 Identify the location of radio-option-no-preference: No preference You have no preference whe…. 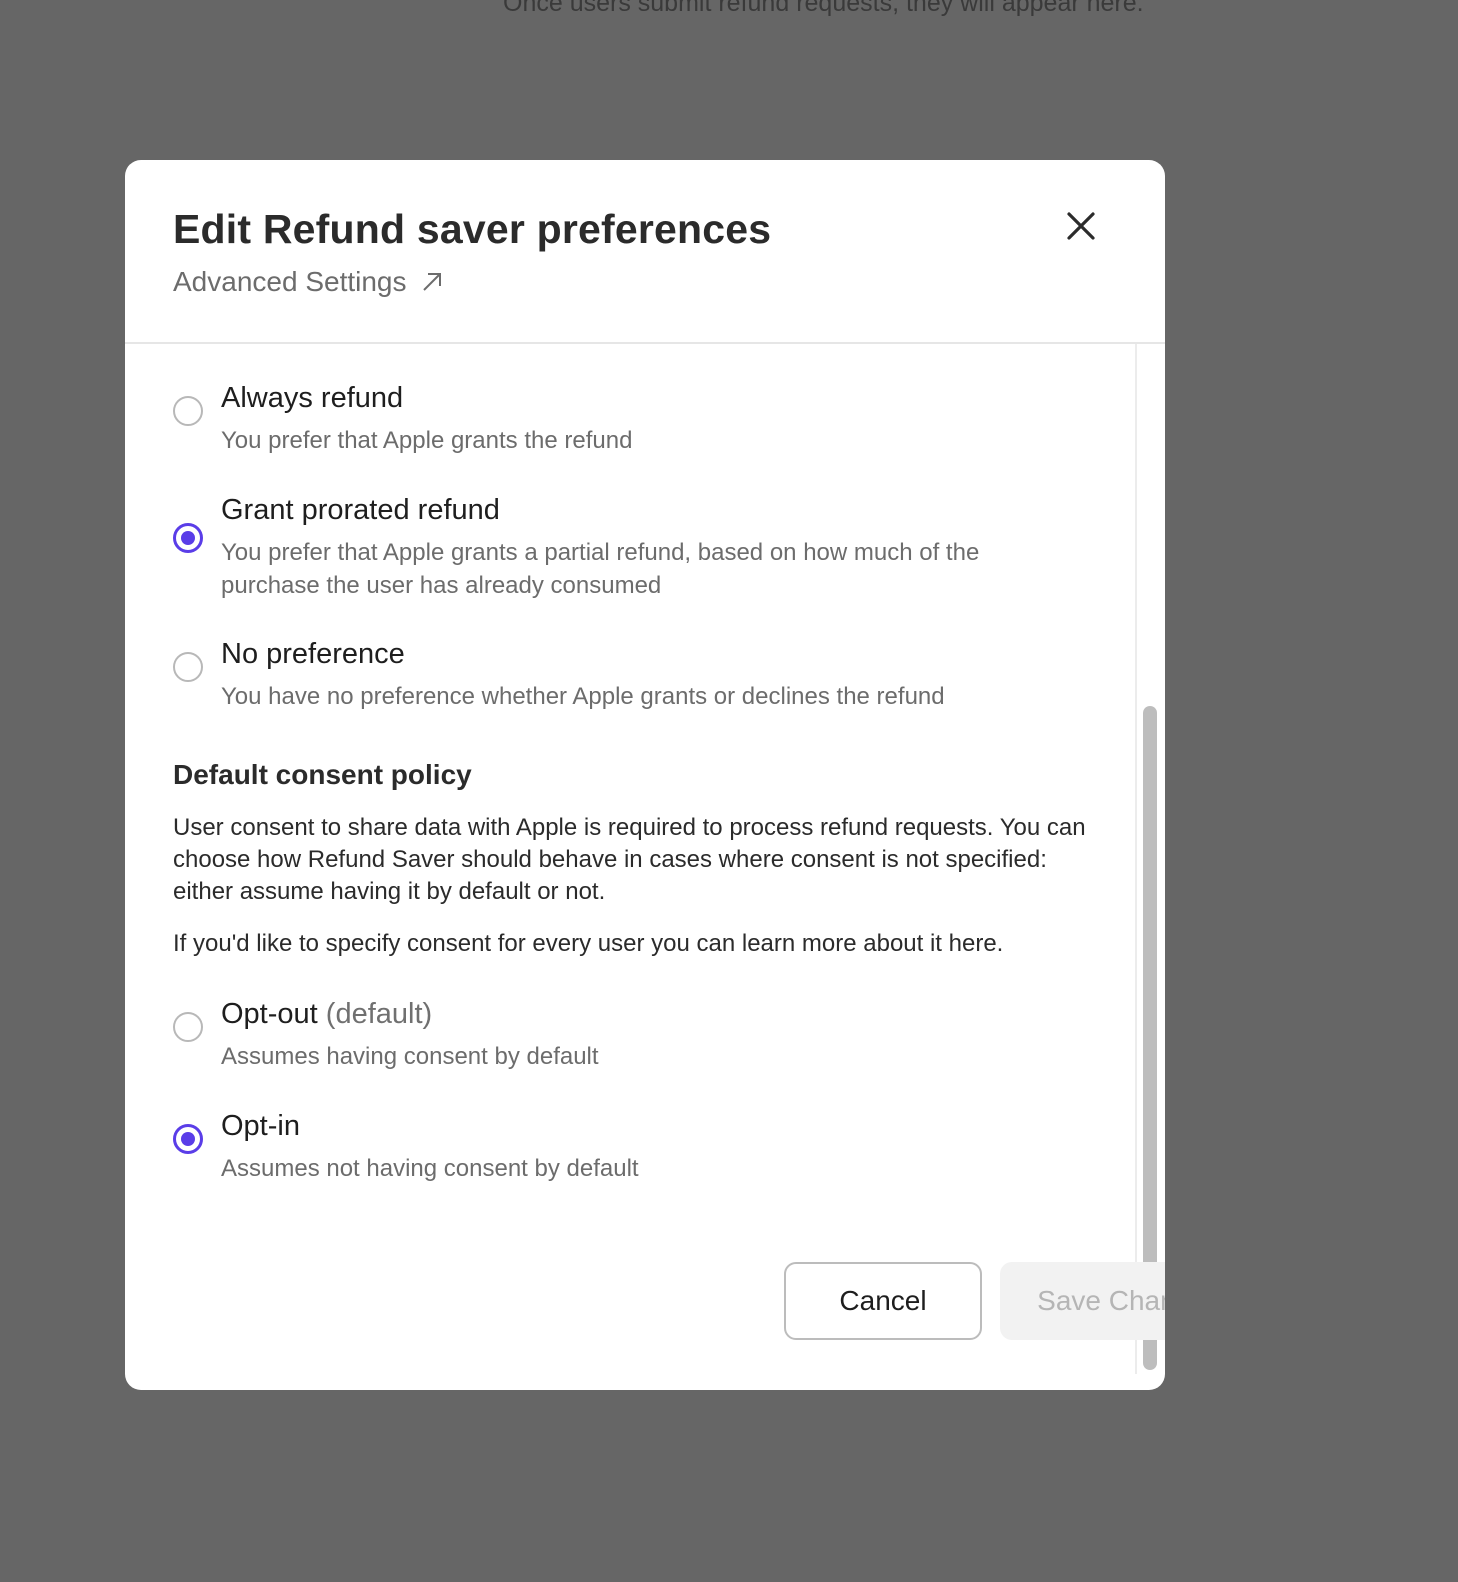
(633, 678).